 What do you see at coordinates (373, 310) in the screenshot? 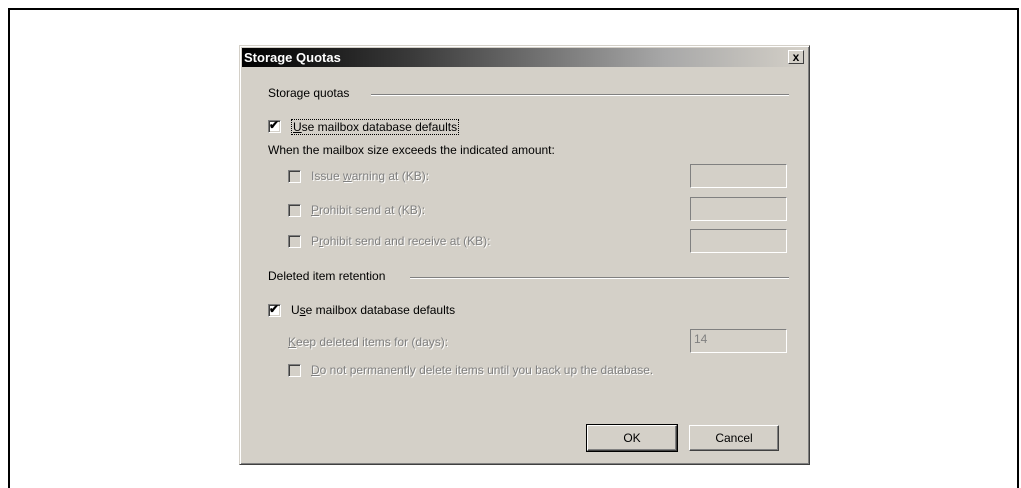
I see `retention-use-defaults-label: Use mailbox database defaults` at bounding box center [373, 310].